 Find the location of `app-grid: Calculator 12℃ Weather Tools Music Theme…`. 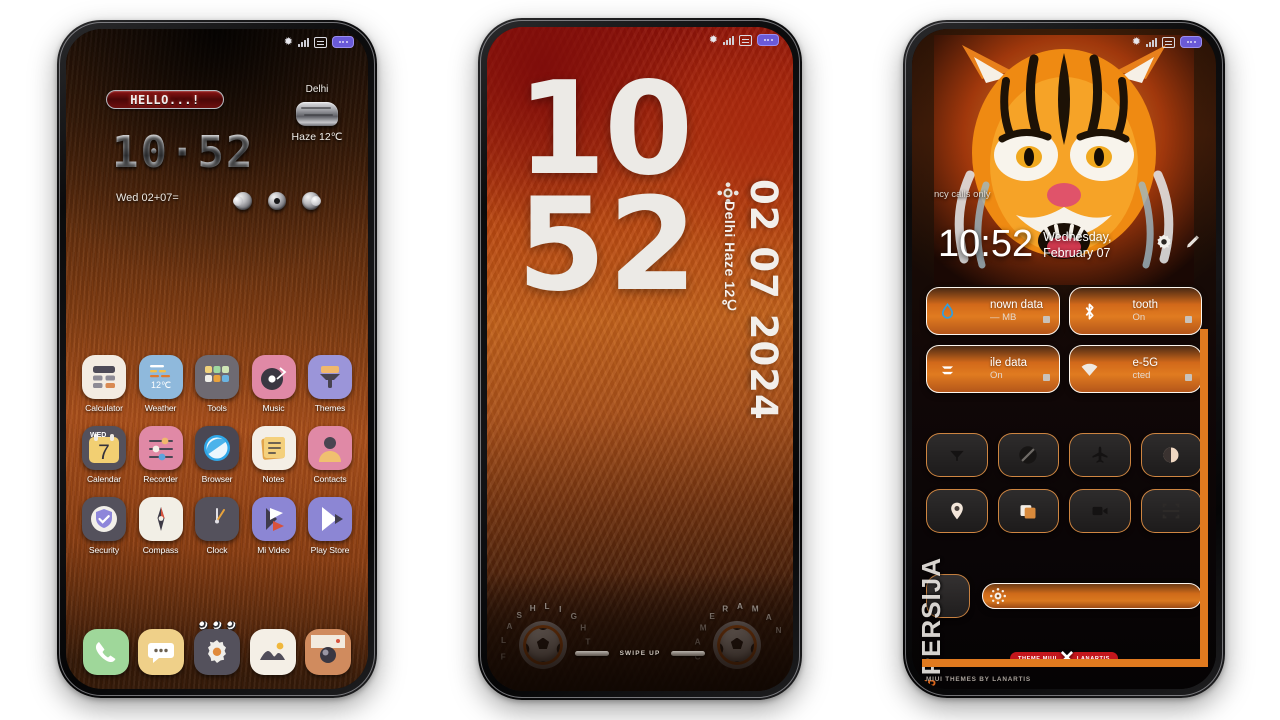

app-grid: Calculator 12℃ Weather Tools Music Theme… is located at coordinates (217, 461).